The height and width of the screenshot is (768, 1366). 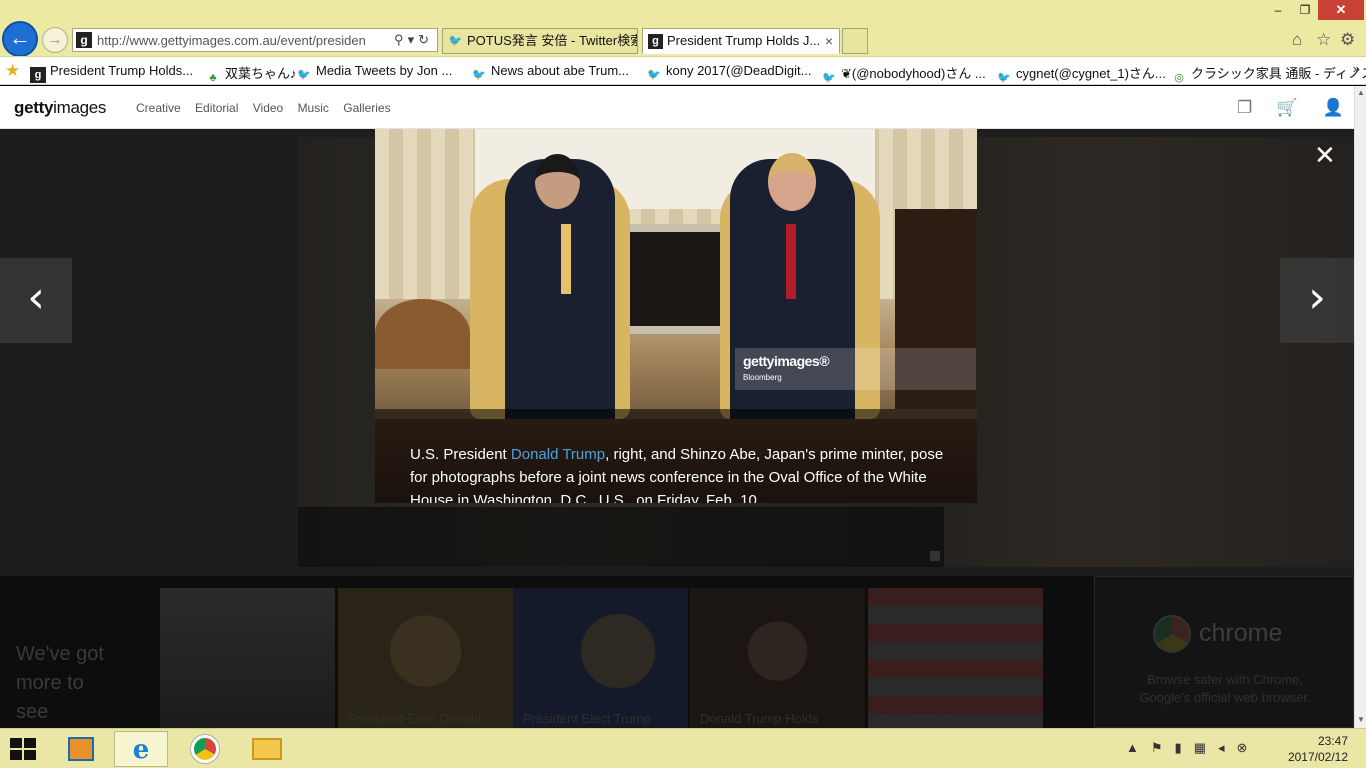 I want to click on address-actions: ⚲▾↻, so click(x=413, y=40).